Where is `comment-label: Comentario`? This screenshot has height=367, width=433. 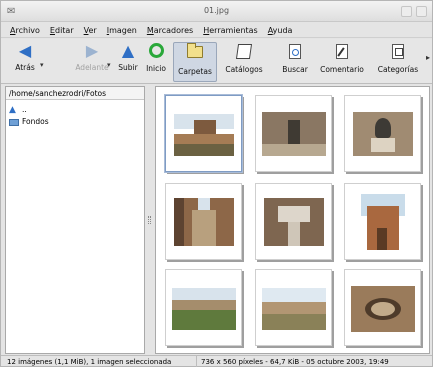
comment-label: Comentario is located at coordinates (342, 69).